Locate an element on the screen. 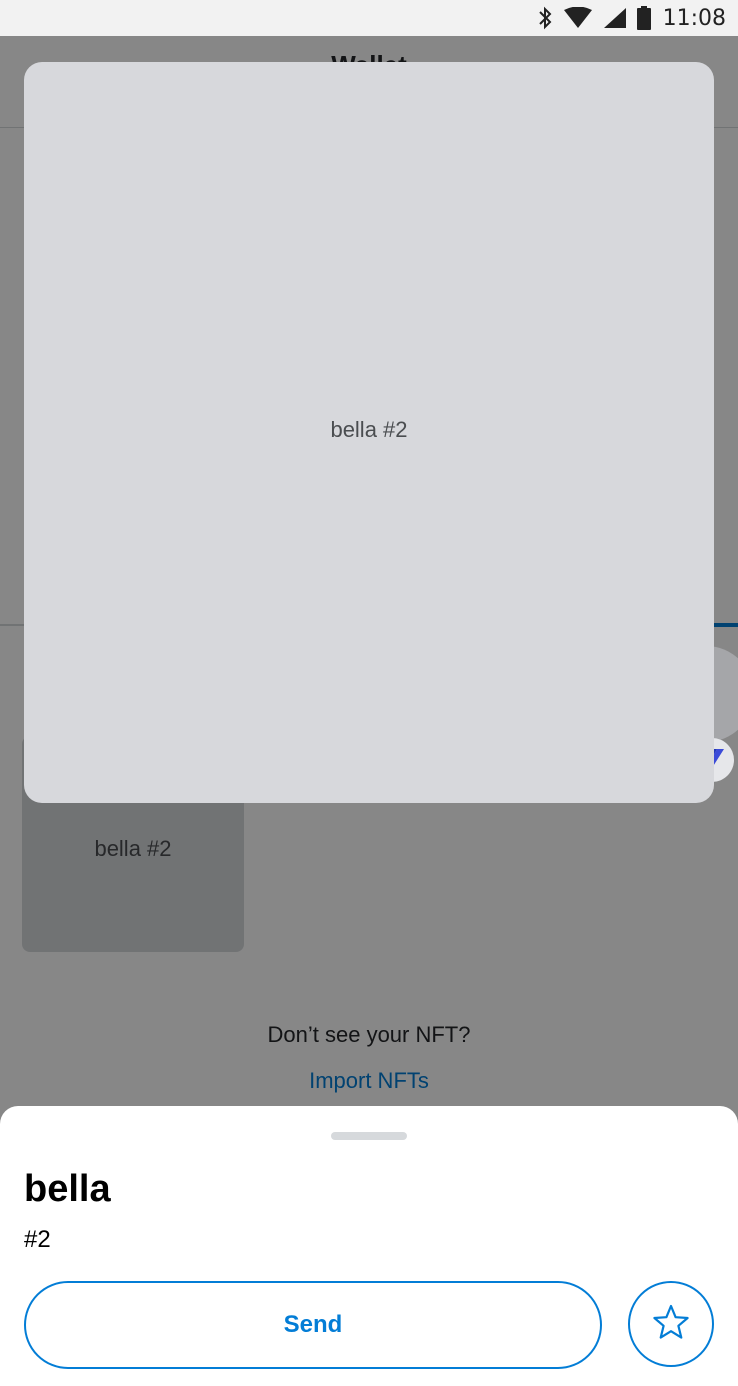 This screenshot has height=1386, width=738. favorite-button is located at coordinates (671, 1324).